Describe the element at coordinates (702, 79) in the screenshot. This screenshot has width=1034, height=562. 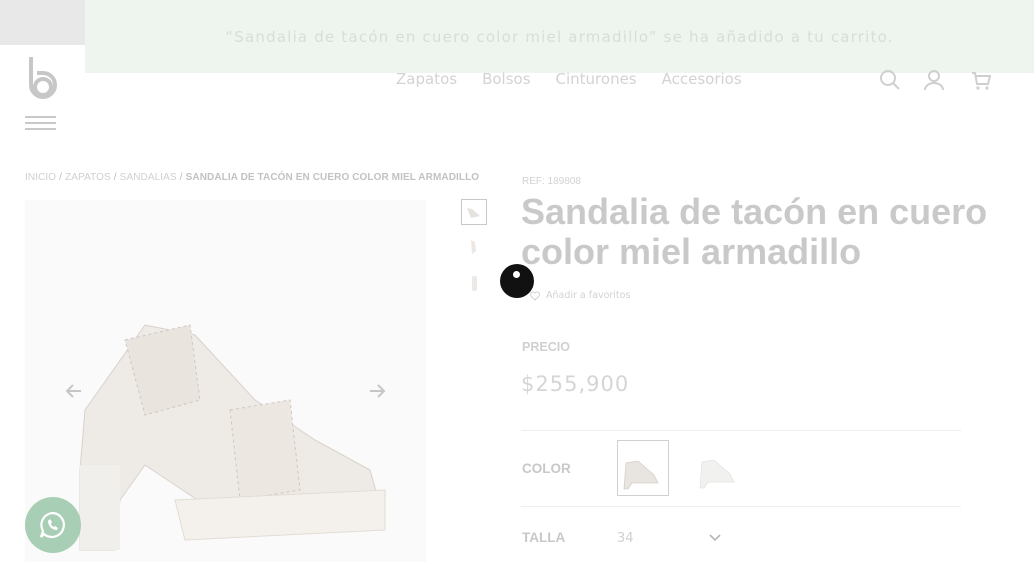
I see `nav-accesorios: Accesorios` at that location.